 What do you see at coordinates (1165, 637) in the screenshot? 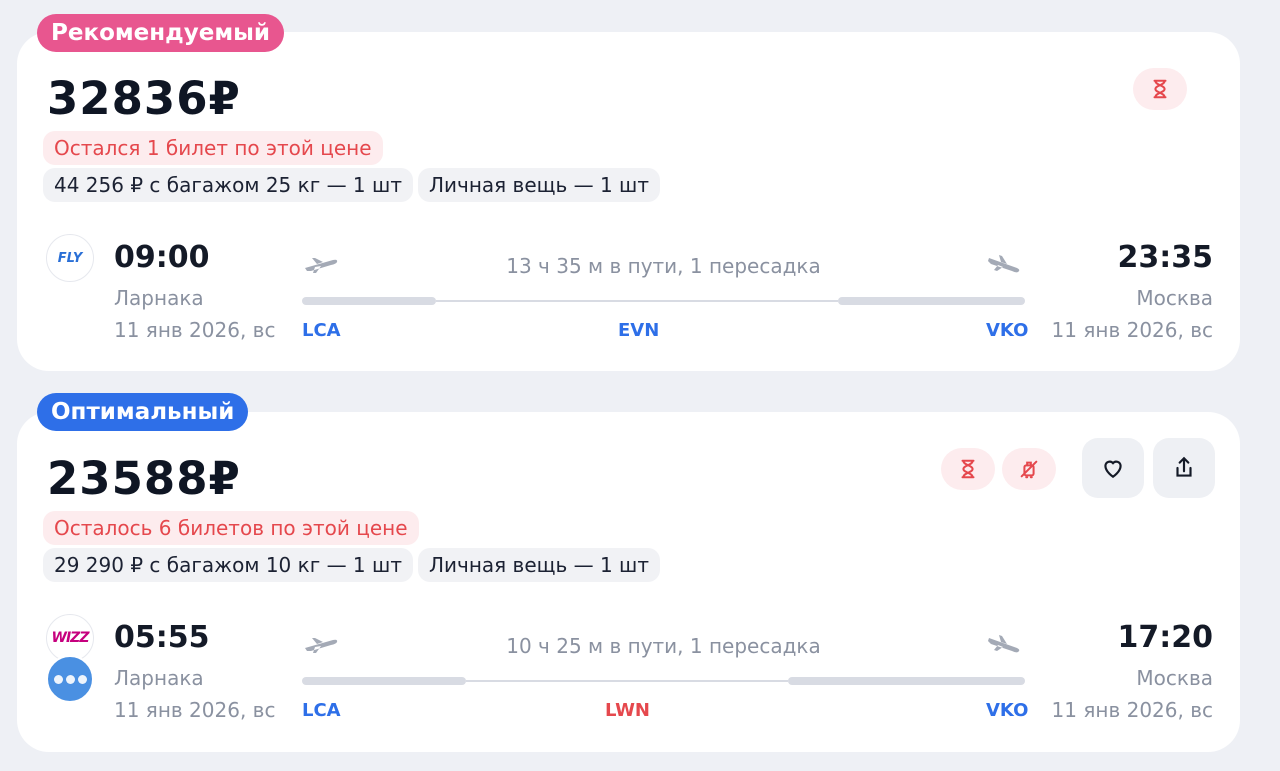
I see `arrival-time: 17:20` at bounding box center [1165, 637].